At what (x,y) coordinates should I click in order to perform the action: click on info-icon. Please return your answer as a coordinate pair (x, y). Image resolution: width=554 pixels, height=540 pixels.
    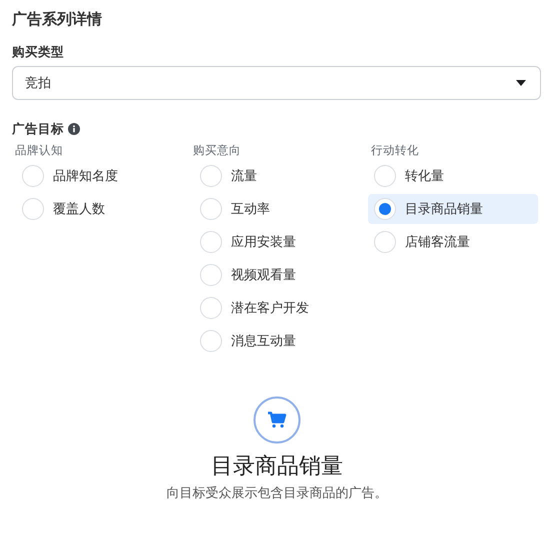
    Looking at the image, I should click on (74, 129).